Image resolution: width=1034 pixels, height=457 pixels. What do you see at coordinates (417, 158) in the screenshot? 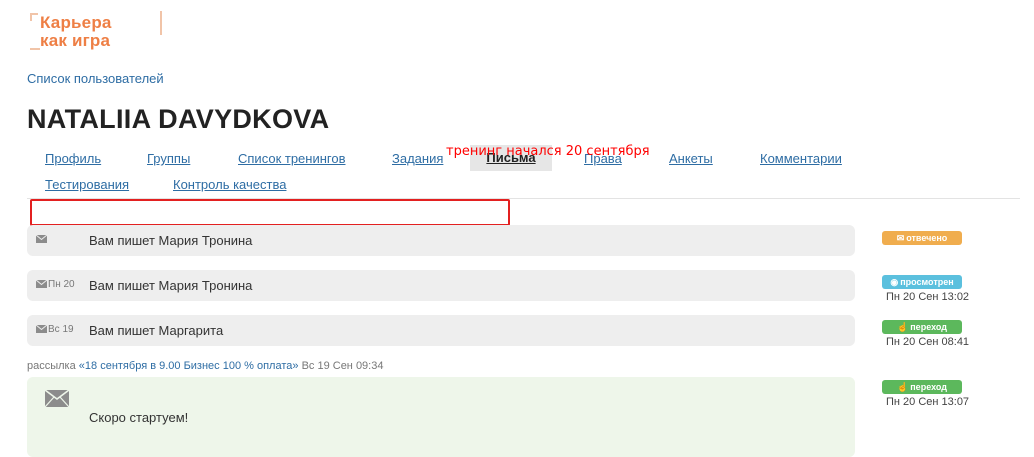
I see `tab-tasks: Задания` at bounding box center [417, 158].